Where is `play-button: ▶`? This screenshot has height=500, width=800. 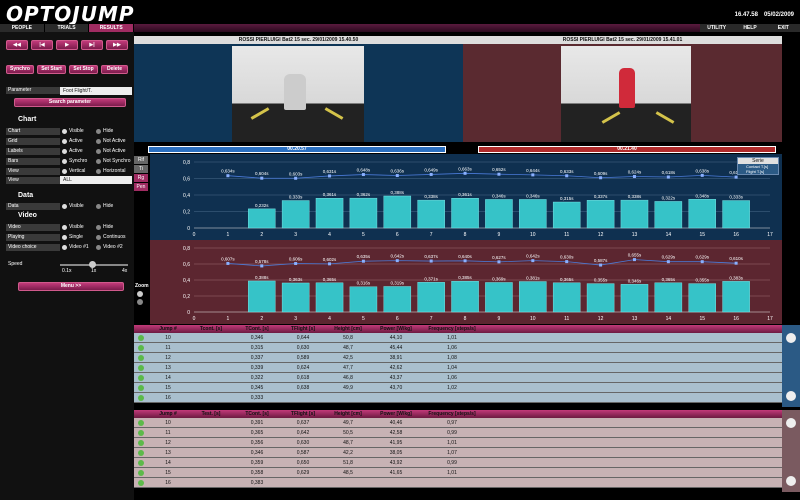
play-button: ▶ is located at coordinates (67, 45).